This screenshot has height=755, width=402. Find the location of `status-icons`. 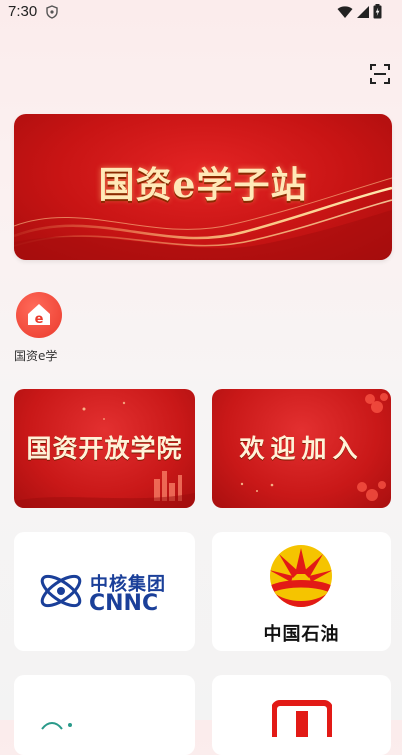

status-icons is located at coordinates (359, 11).